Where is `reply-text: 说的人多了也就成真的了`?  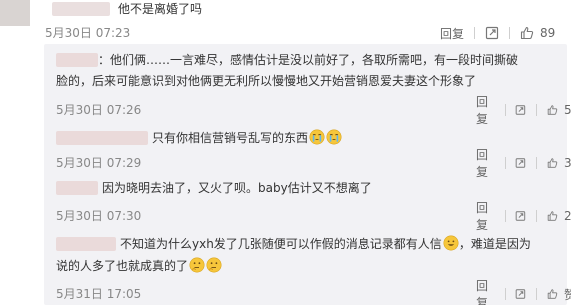 reply-text: 说的人多了也就成真的了 is located at coordinates (139, 266).